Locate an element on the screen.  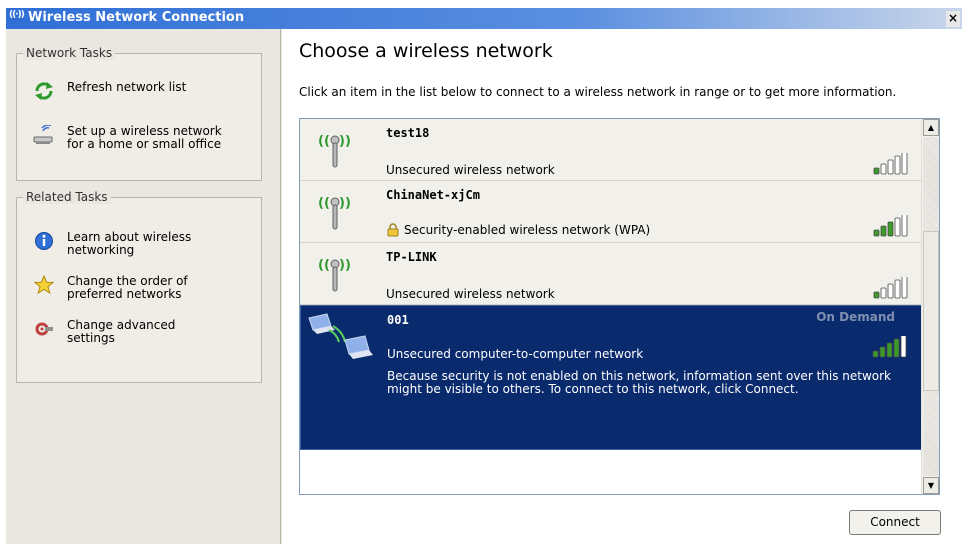
close-button: × is located at coordinates (953, 19).